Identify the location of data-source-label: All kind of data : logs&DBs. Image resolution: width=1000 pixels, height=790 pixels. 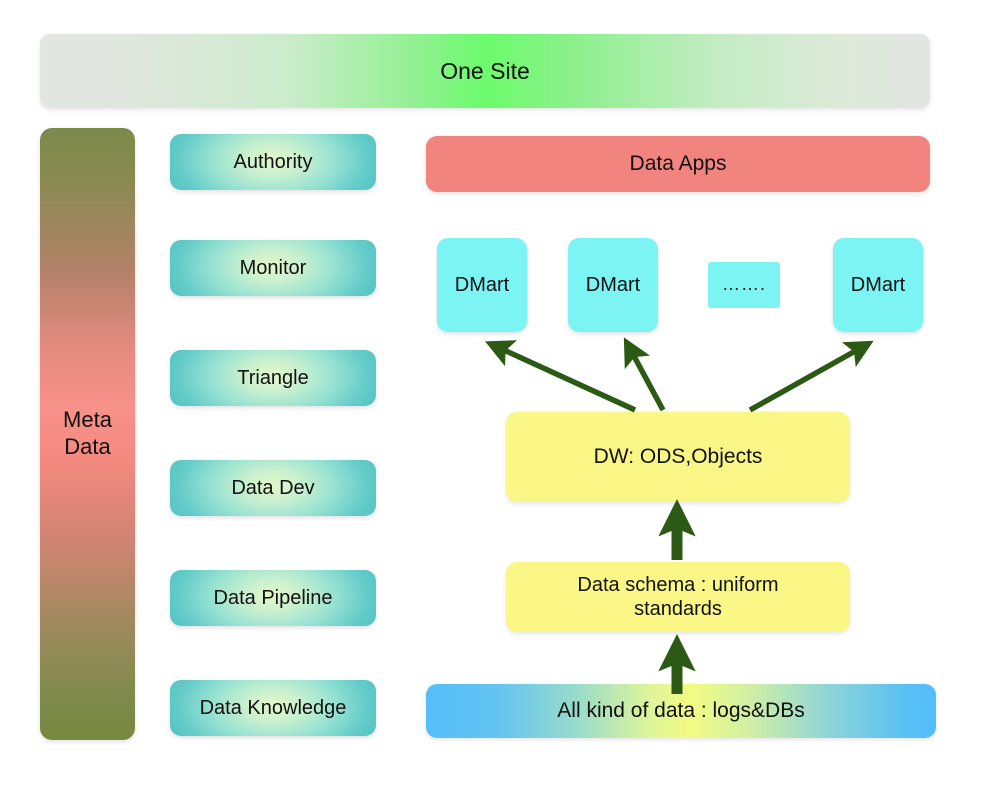
(681, 711).